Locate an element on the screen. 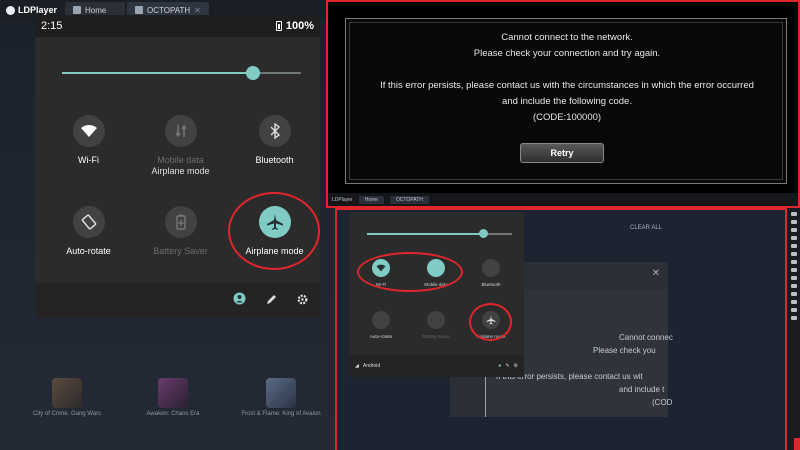 Image resolution: width=800 pixels, height=450 pixels. user-icon: ● is located at coordinates (499, 366).